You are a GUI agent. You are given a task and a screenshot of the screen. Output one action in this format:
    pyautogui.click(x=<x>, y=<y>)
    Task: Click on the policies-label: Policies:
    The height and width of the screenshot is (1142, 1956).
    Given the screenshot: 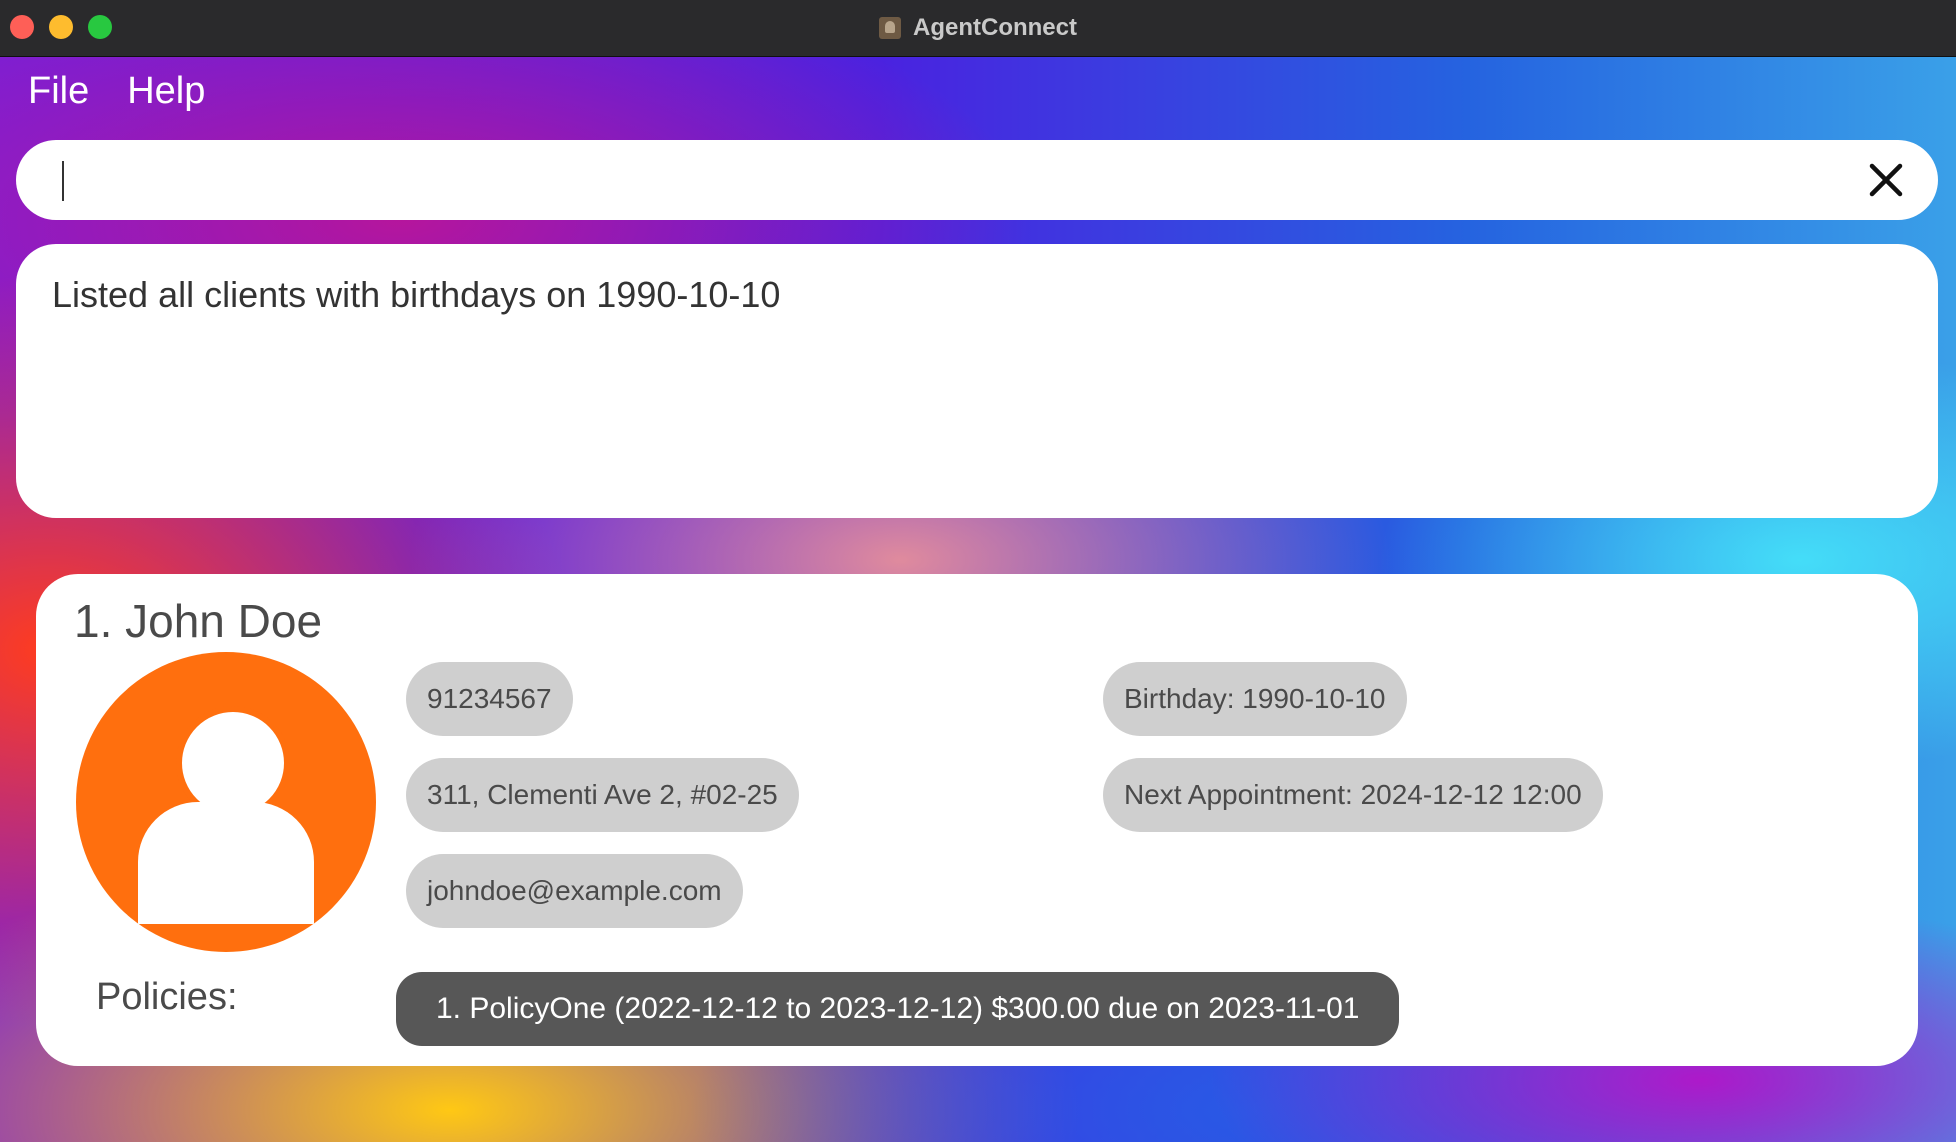 What is the action you would take?
    pyautogui.click(x=167, y=997)
    